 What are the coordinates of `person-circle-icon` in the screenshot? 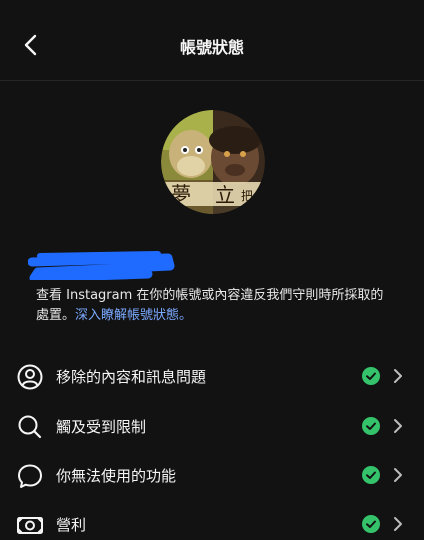 It's located at (30, 377).